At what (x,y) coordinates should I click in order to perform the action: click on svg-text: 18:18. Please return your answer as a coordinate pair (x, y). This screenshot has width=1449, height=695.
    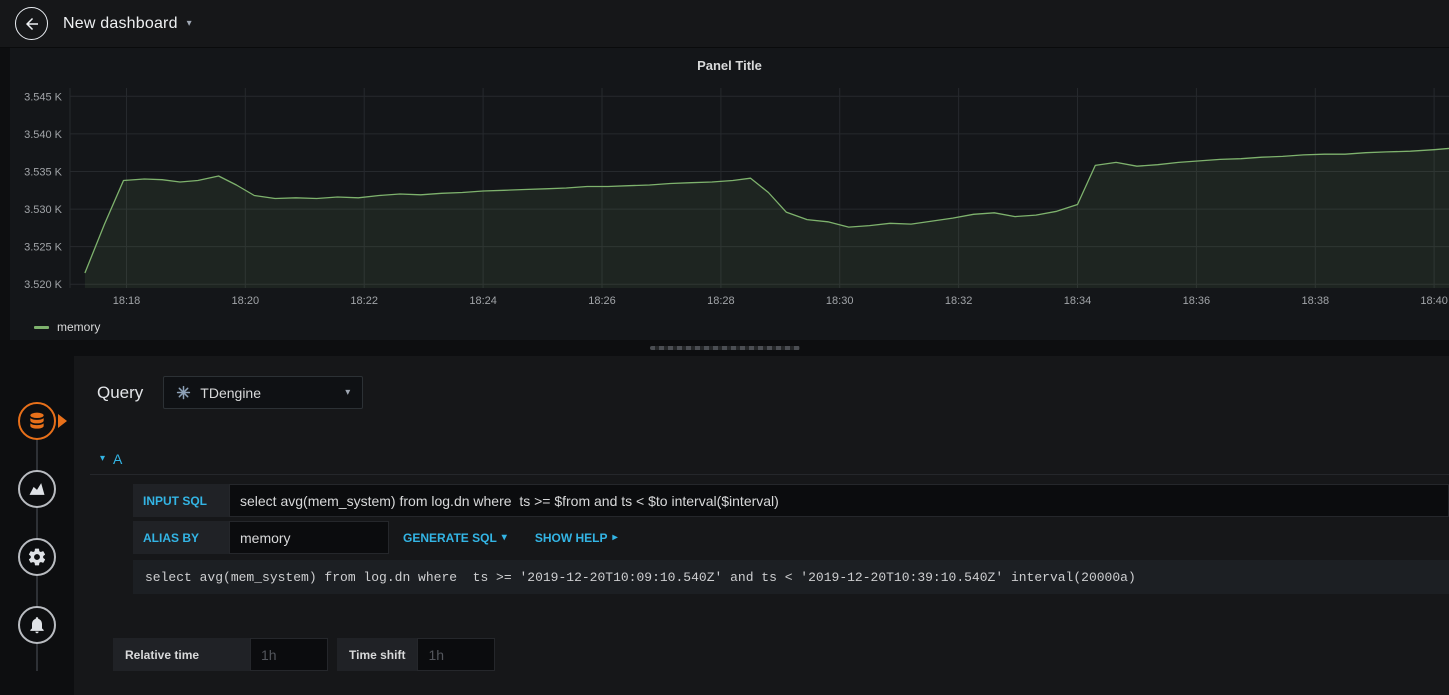
    Looking at the image, I should click on (127, 301).